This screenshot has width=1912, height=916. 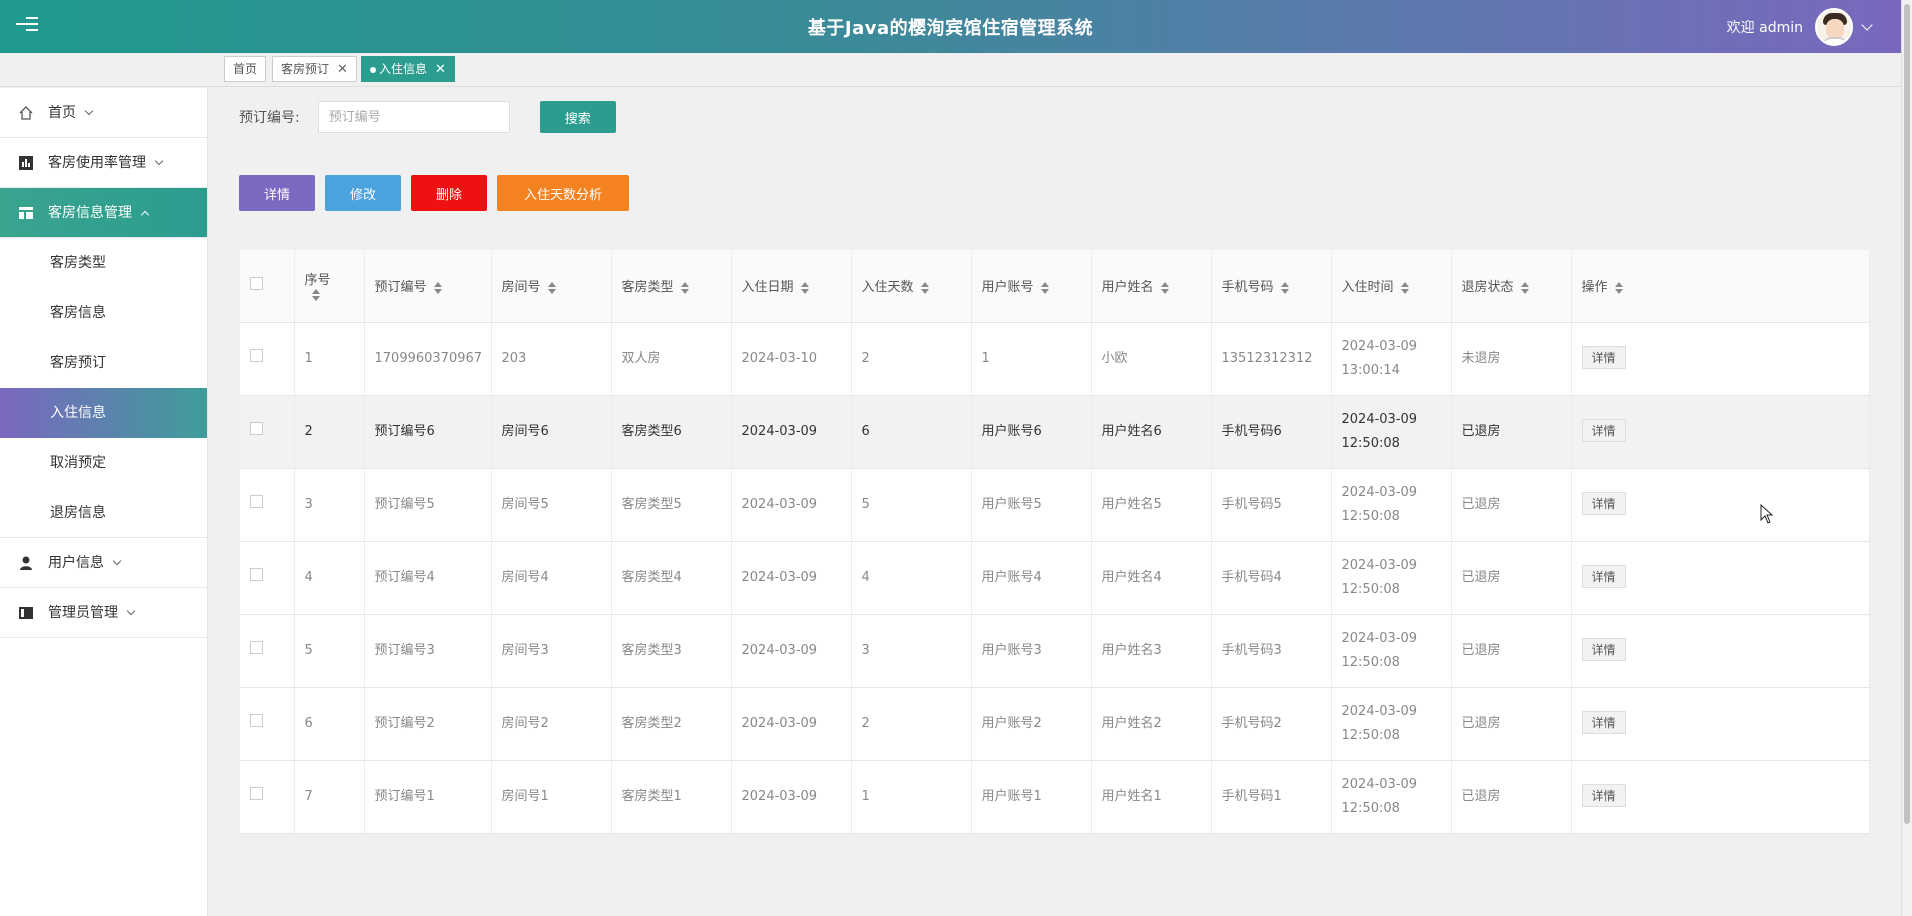 What do you see at coordinates (791, 286) in the screenshot?
I see `column-header: 入住日期` at bounding box center [791, 286].